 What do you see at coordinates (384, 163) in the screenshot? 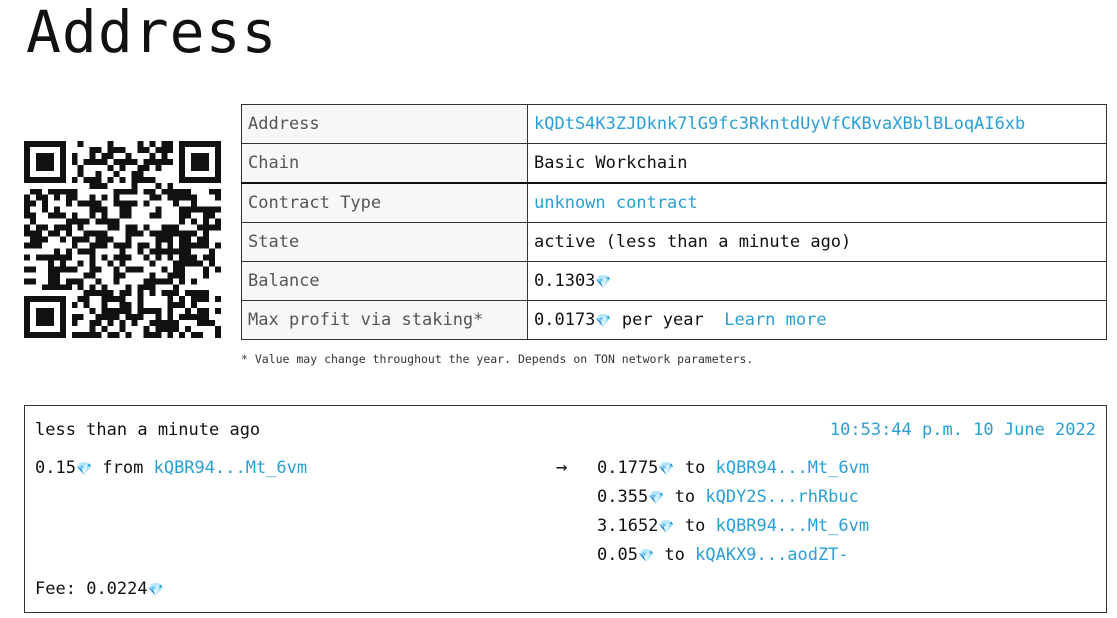
I see `chain-label: Chain` at bounding box center [384, 163].